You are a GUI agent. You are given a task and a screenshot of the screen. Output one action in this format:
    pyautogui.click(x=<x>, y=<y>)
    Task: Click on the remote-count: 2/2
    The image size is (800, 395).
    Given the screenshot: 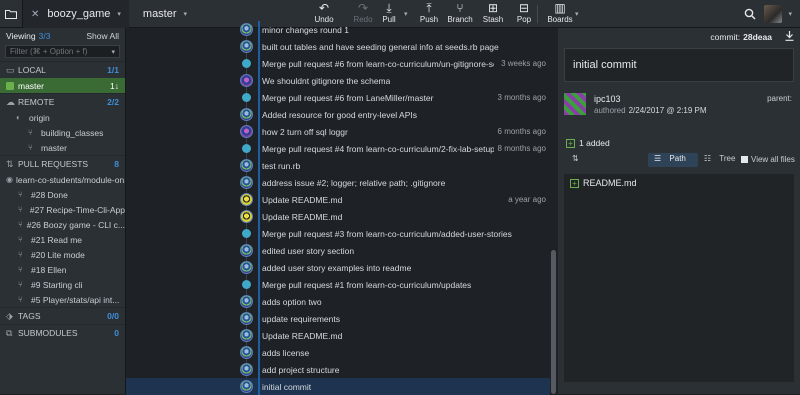 What is the action you would take?
    pyautogui.click(x=113, y=102)
    